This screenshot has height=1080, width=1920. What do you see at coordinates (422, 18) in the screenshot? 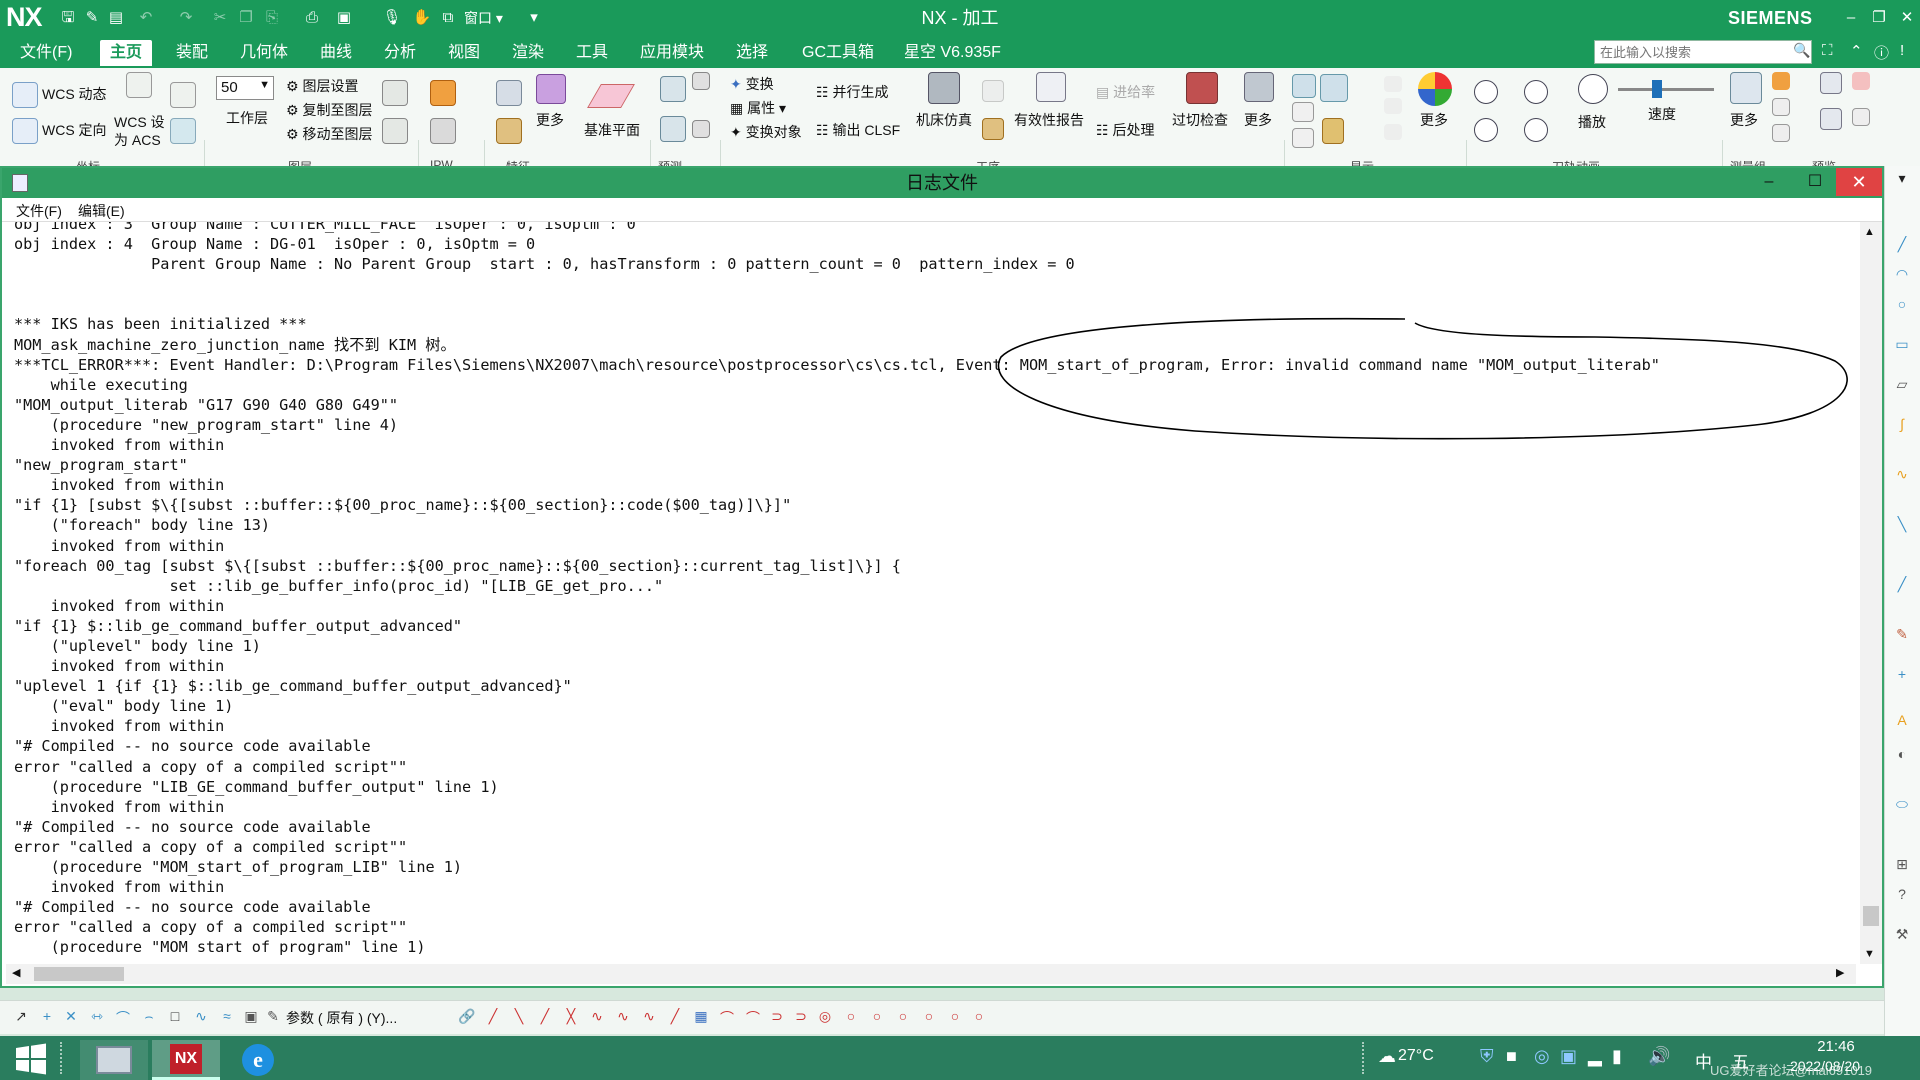
I see `touch-mode-icon: ✋` at bounding box center [422, 18].